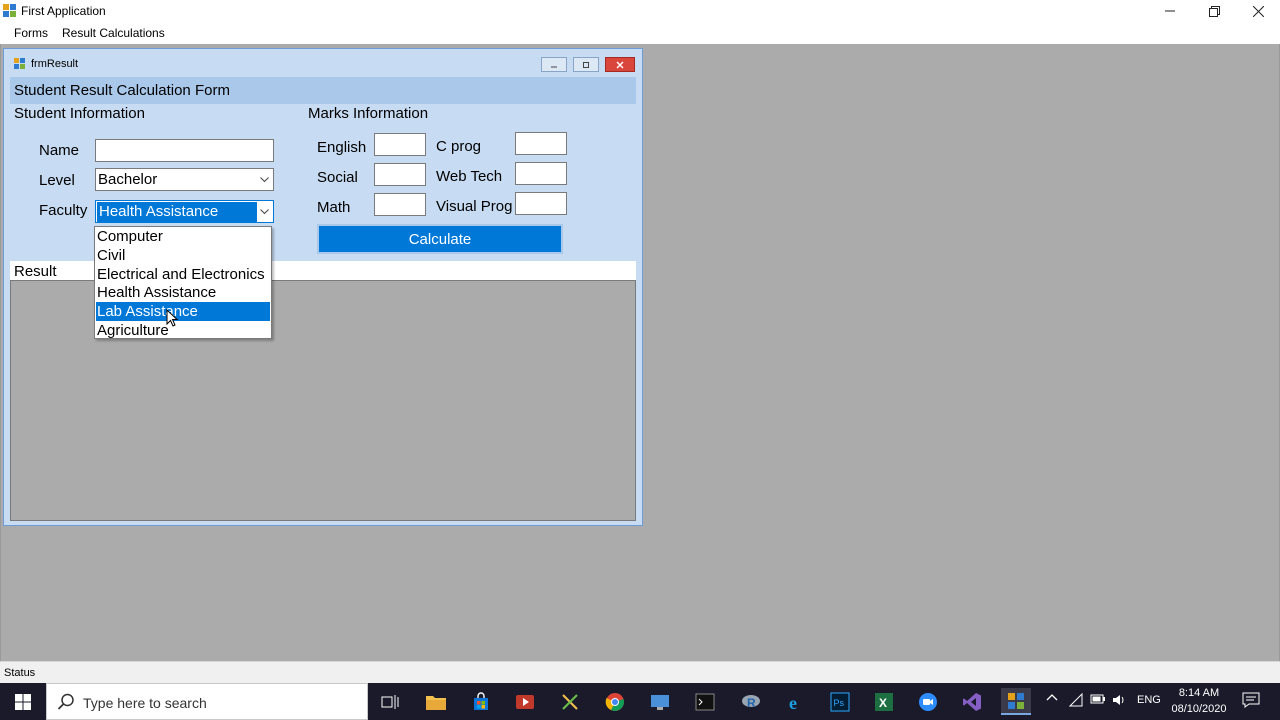 The width and height of the screenshot is (1280, 720). I want to click on form-title: frmResult, so click(55, 64).